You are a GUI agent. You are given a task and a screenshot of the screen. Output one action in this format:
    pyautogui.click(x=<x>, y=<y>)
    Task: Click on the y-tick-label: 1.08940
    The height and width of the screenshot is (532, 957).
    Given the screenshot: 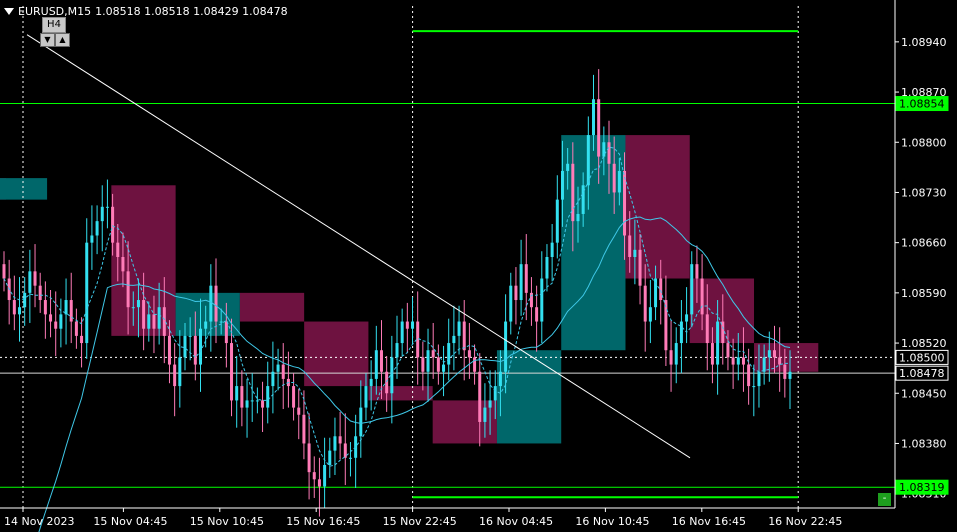 What is the action you would take?
    pyautogui.click(x=924, y=42)
    